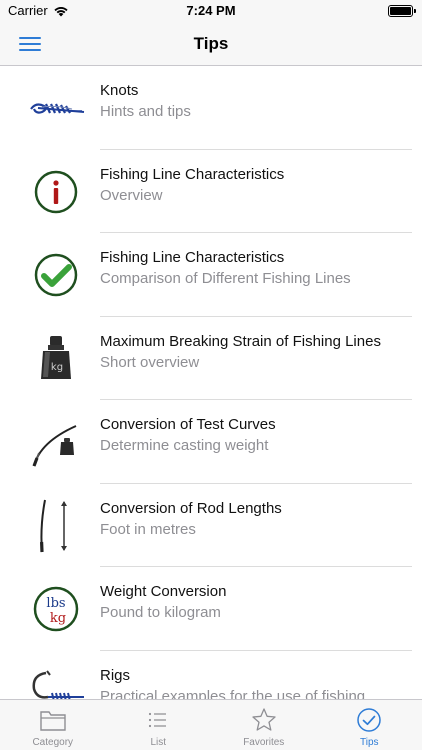  I want to click on lbs-kg-icon: lbs kg, so click(56, 609).